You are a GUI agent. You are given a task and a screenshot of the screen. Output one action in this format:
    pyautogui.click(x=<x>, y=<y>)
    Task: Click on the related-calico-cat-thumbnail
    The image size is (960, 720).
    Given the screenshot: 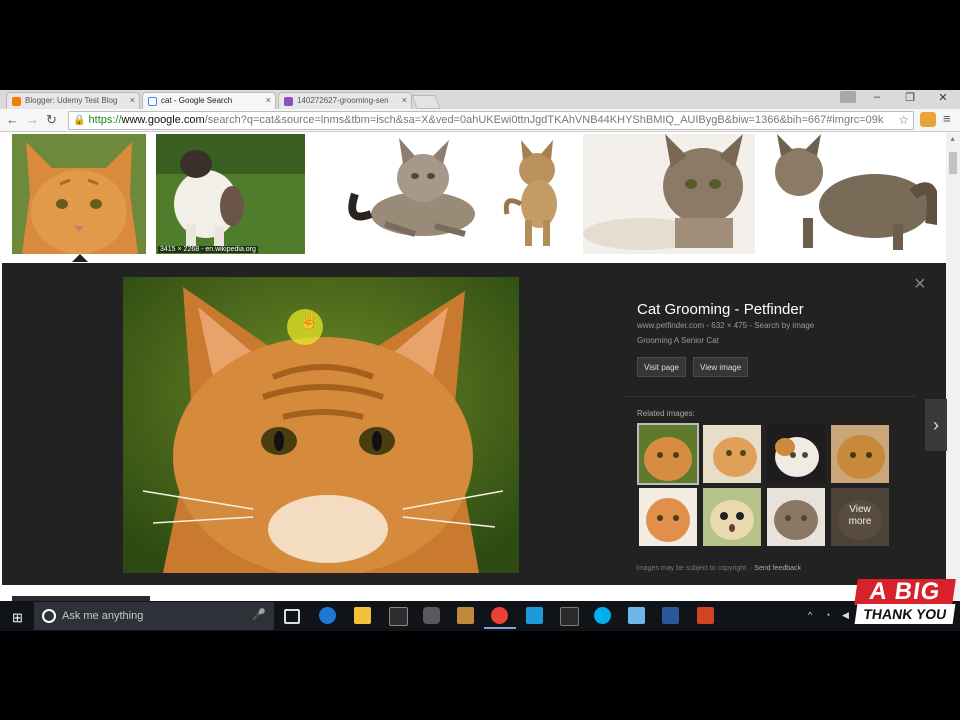 What is the action you would take?
    pyautogui.click(x=796, y=454)
    